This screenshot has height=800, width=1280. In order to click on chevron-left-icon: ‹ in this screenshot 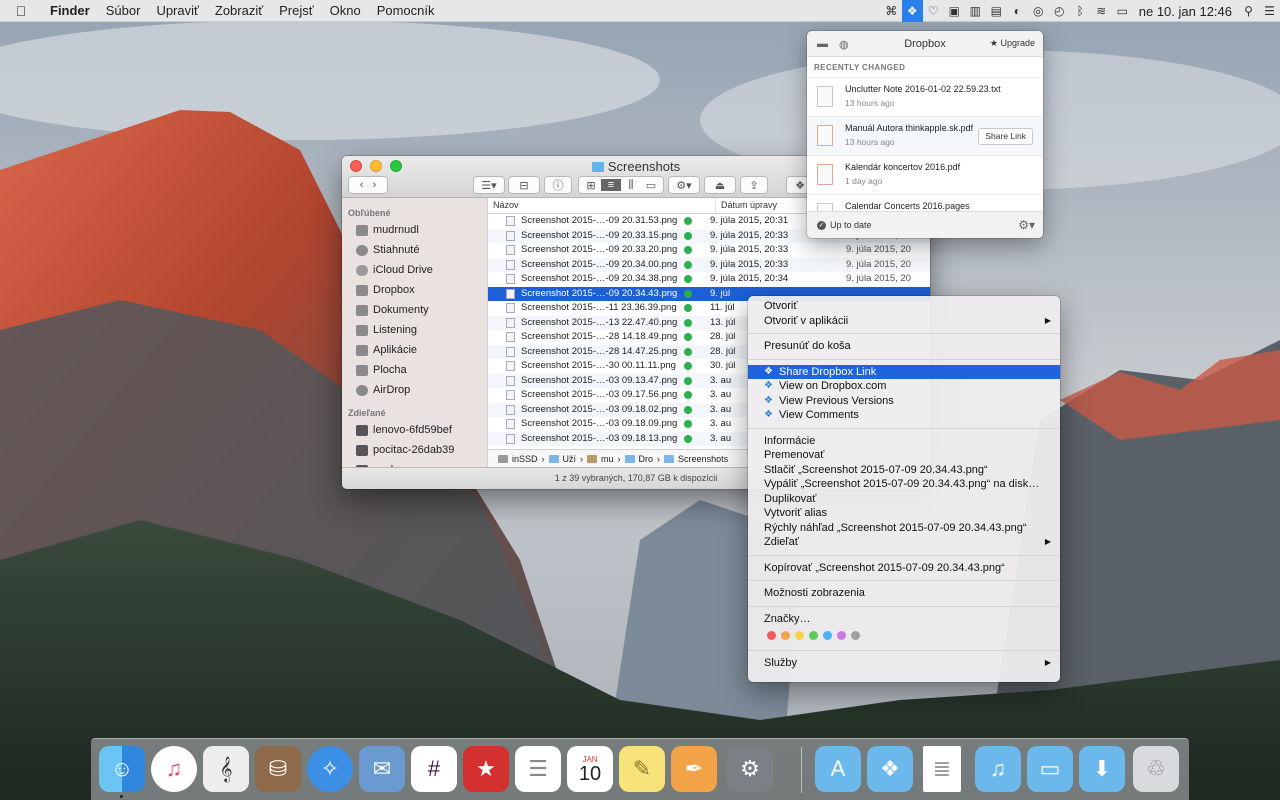, I will do `click(362, 185)`.